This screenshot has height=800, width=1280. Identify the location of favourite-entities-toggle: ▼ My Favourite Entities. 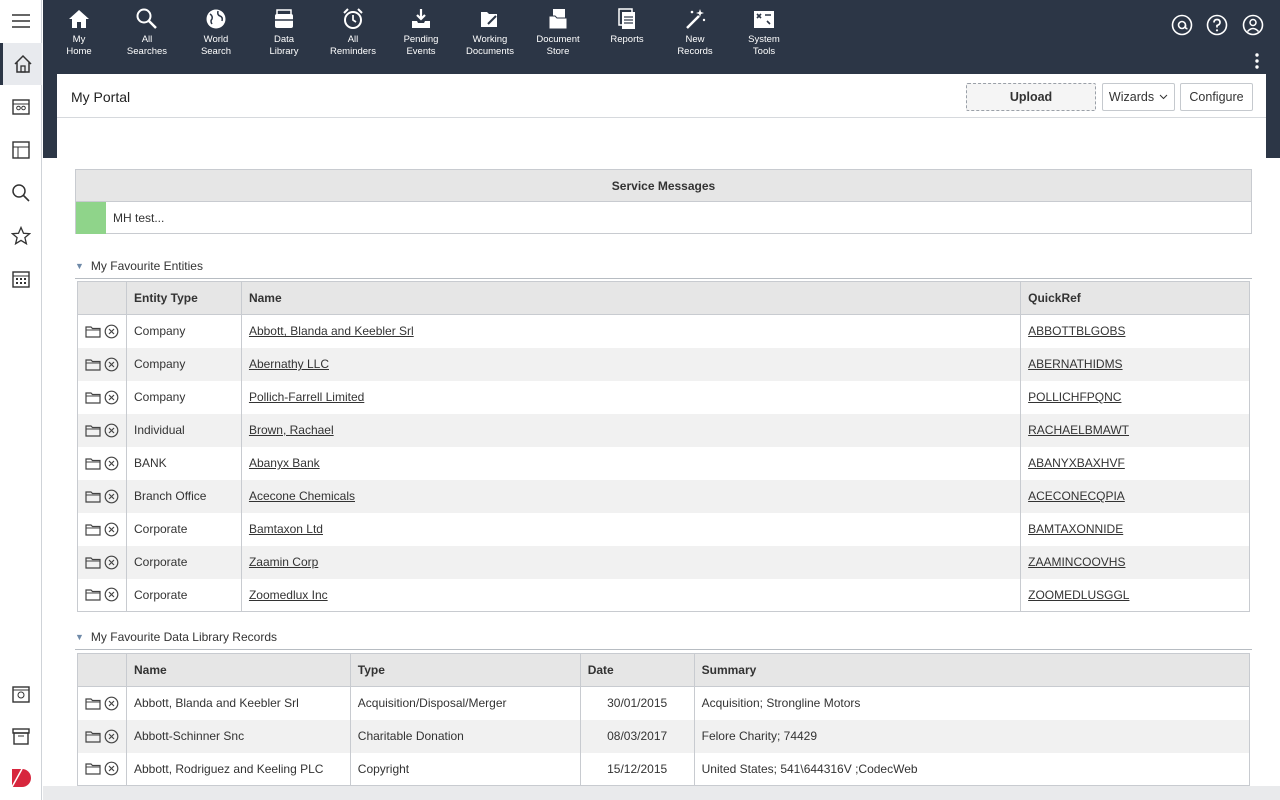
(139, 266).